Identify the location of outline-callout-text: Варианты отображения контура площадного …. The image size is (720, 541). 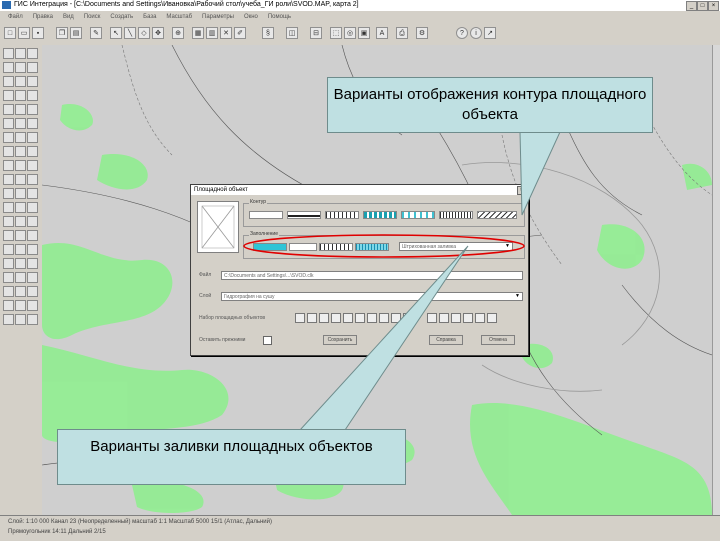
(490, 104).